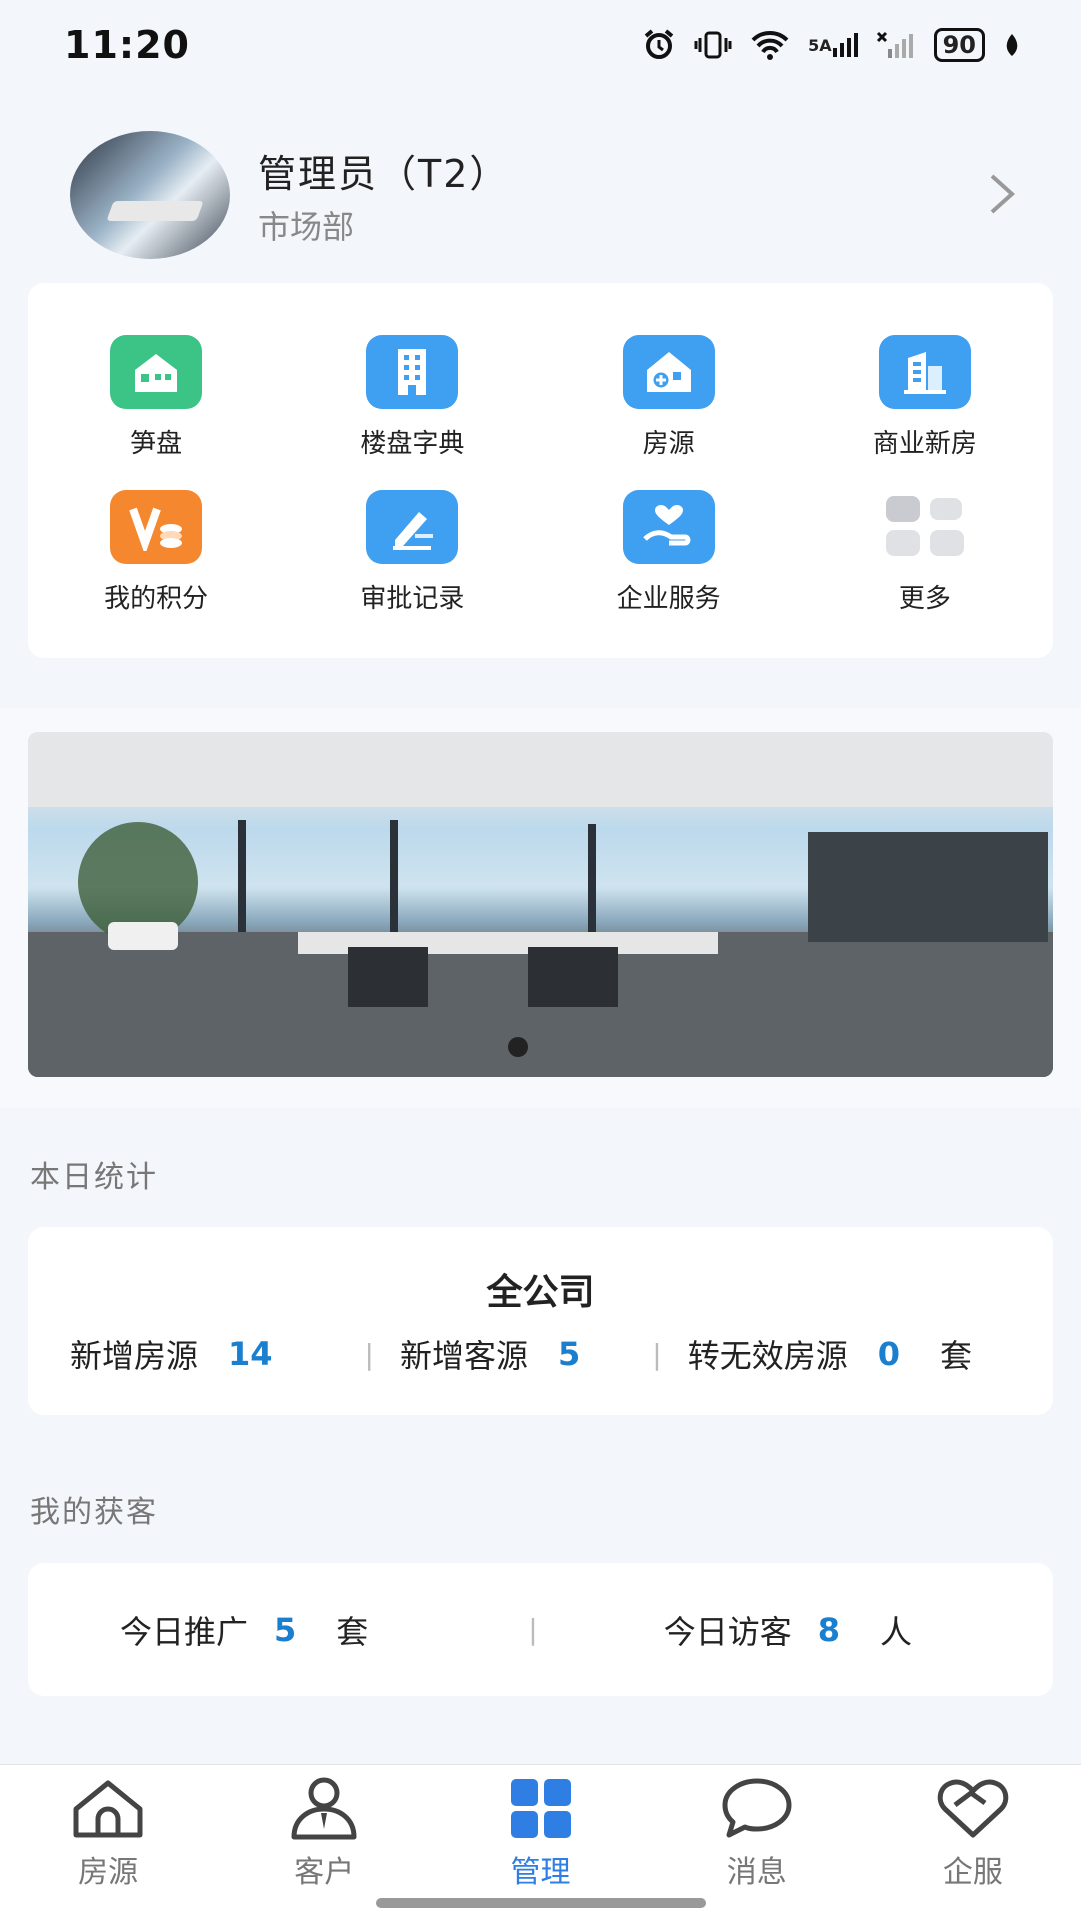 This screenshot has width=1081, height=1922. Describe the element at coordinates (888, 1354) in the screenshot. I see `stat-value: 0` at that location.